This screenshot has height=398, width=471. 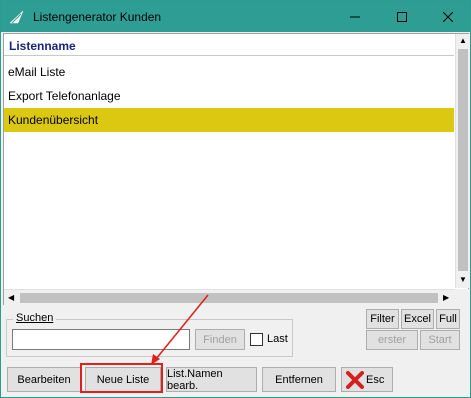 I want to click on start-button: Start, so click(x=440, y=340).